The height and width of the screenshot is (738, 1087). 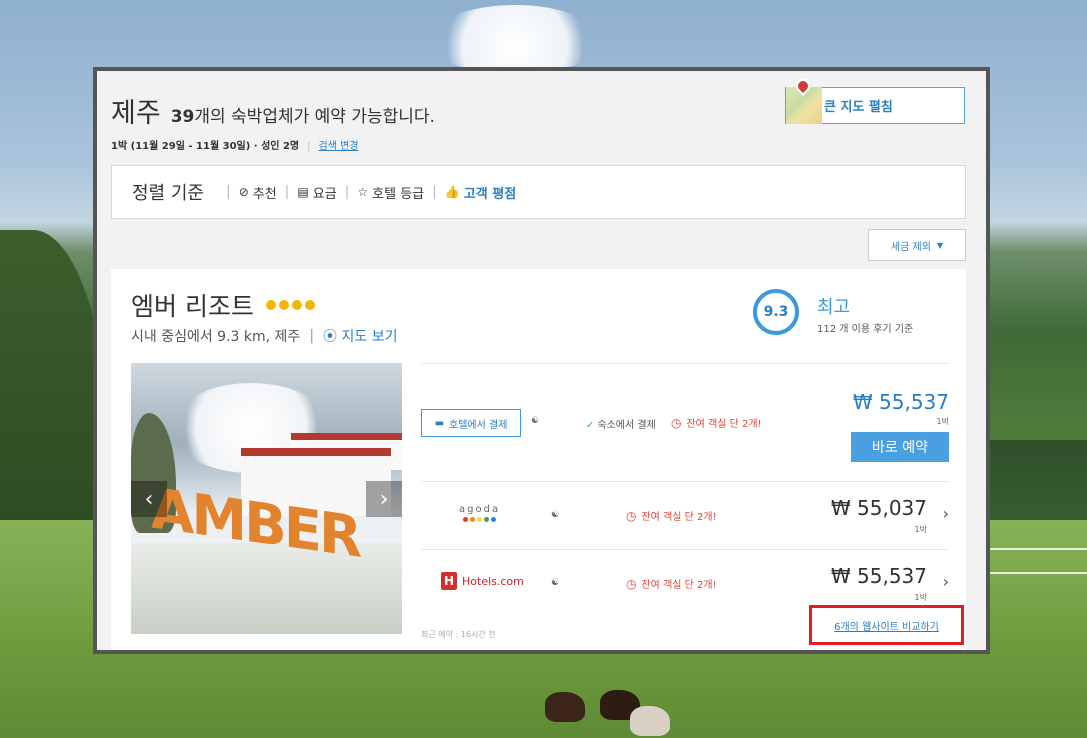 I want to click on background-fence, so click(x=1038, y=561).